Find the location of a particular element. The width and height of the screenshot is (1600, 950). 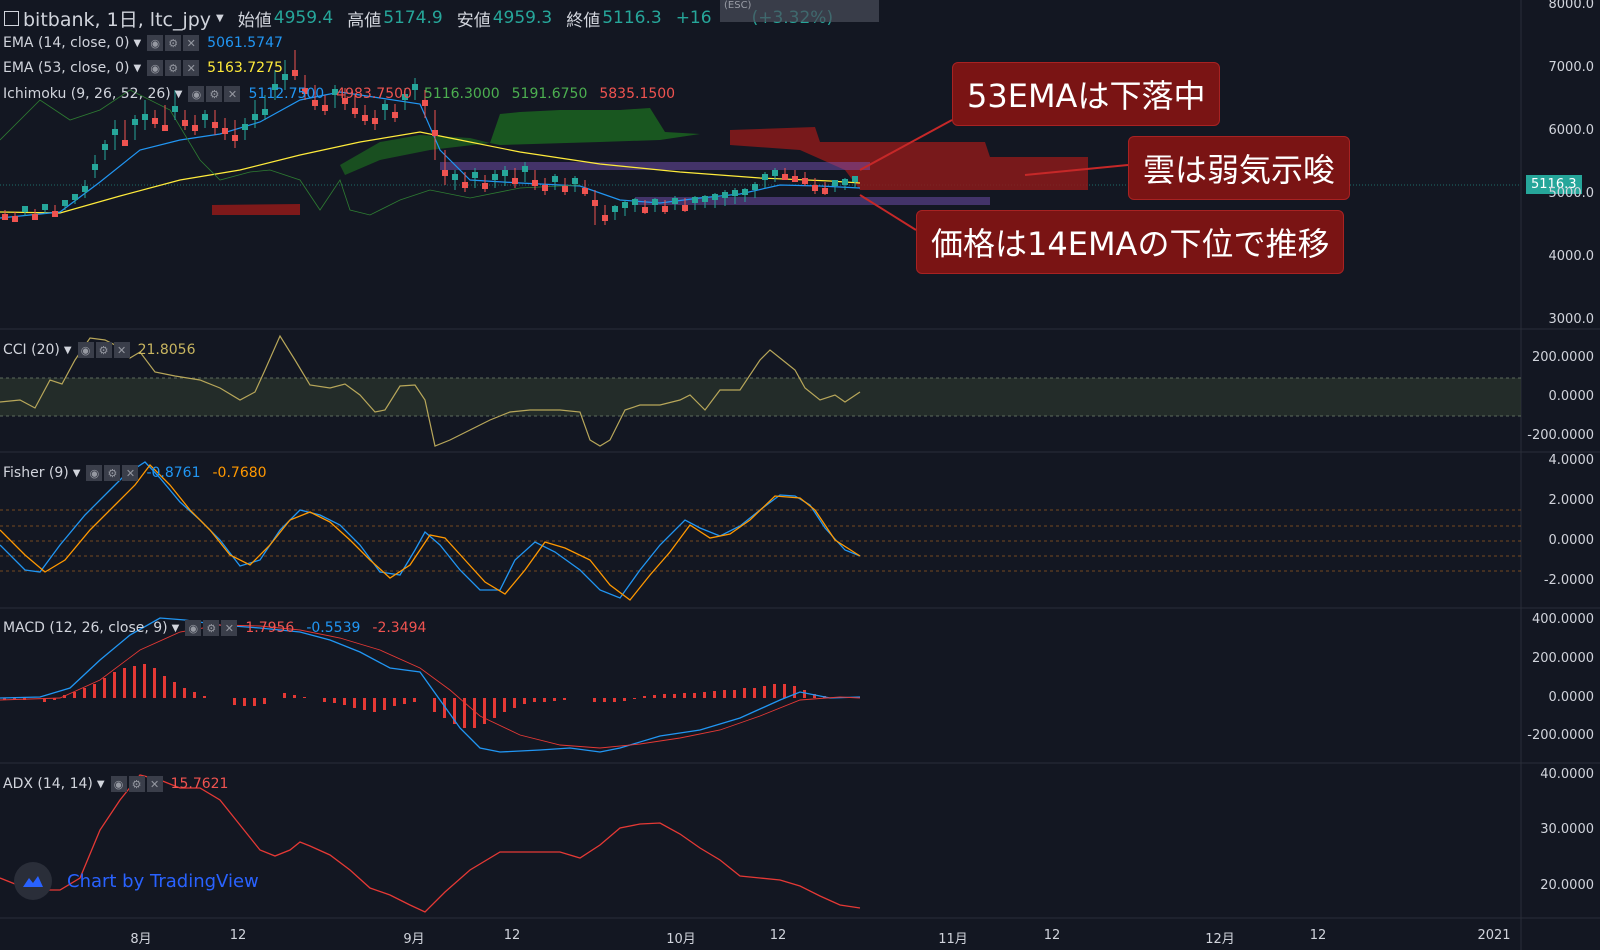

y-tick-label: 4000.0 is located at coordinates (1571, 256).